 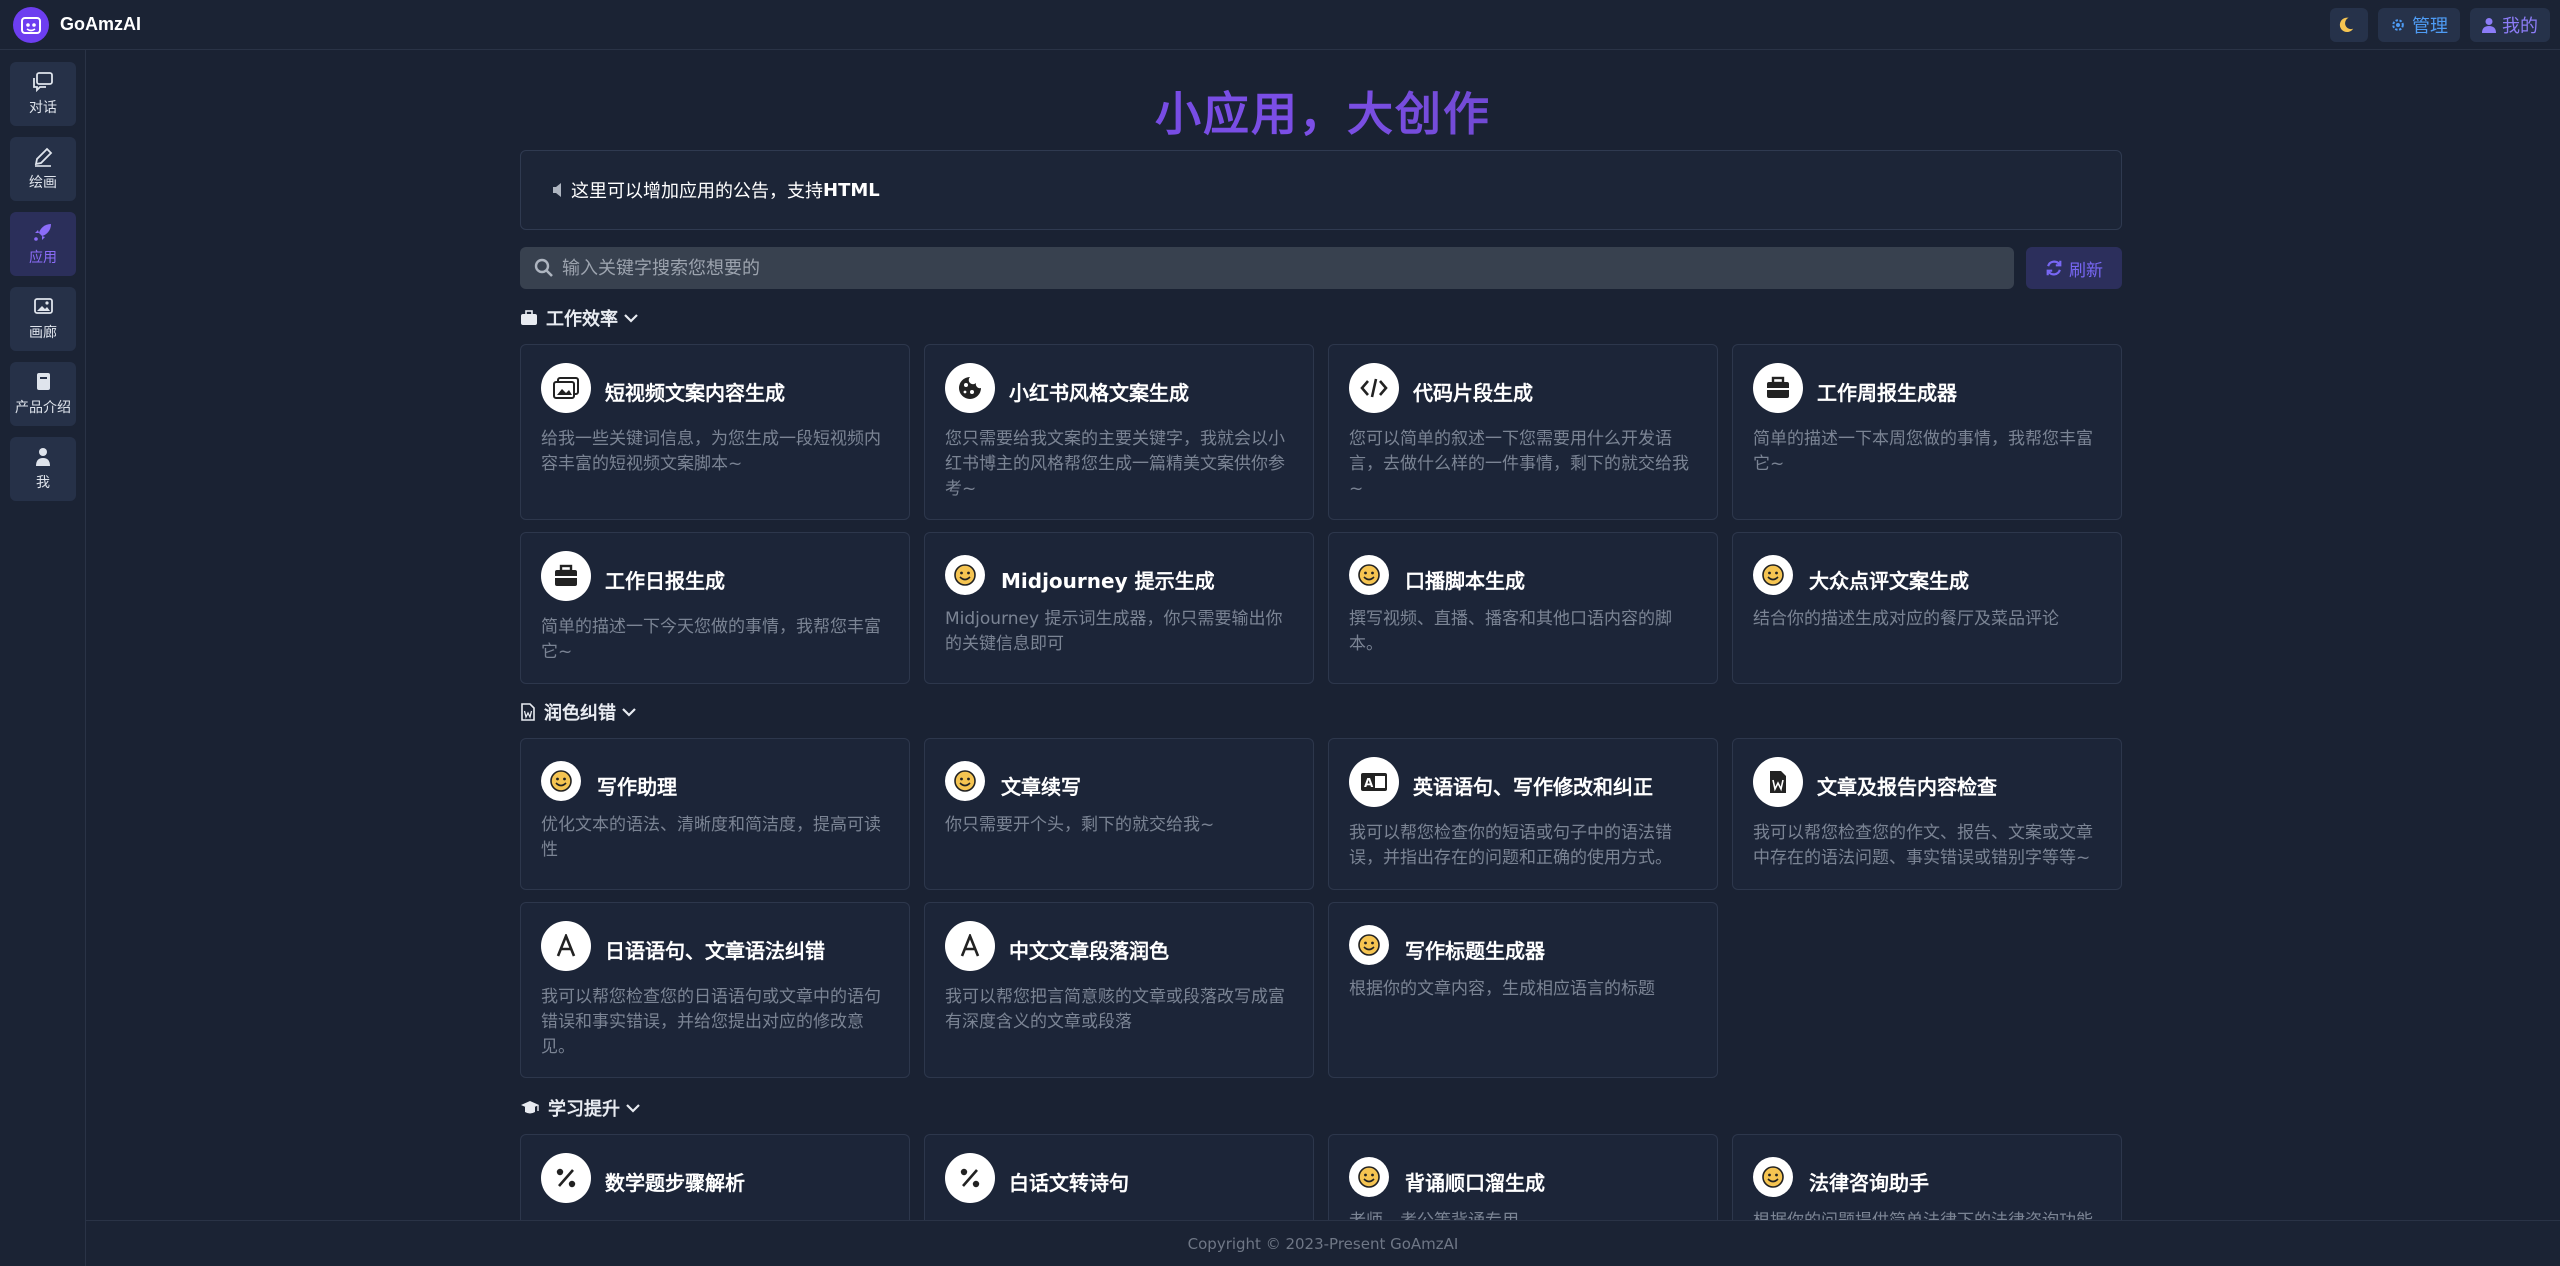 I want to click on font-a-icon, so click(x=566, y=946).